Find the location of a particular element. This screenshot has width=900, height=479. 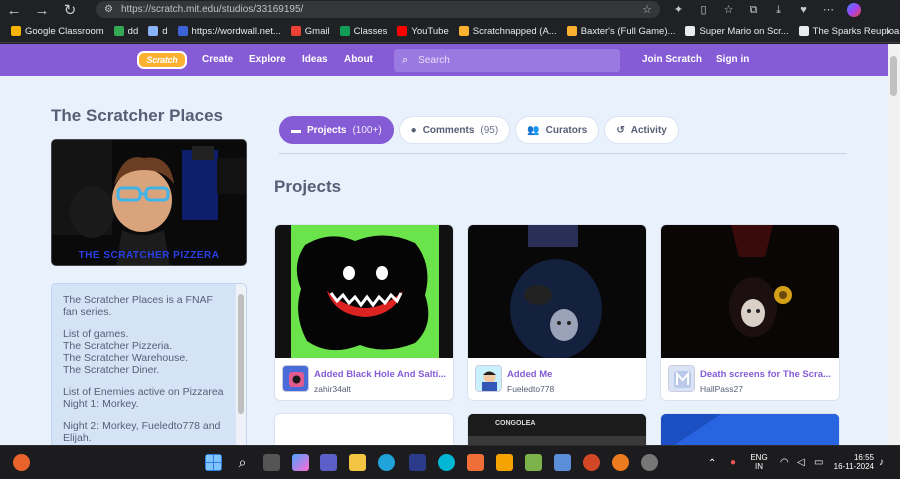

task-view-icon is located at coordinates (271, 462).